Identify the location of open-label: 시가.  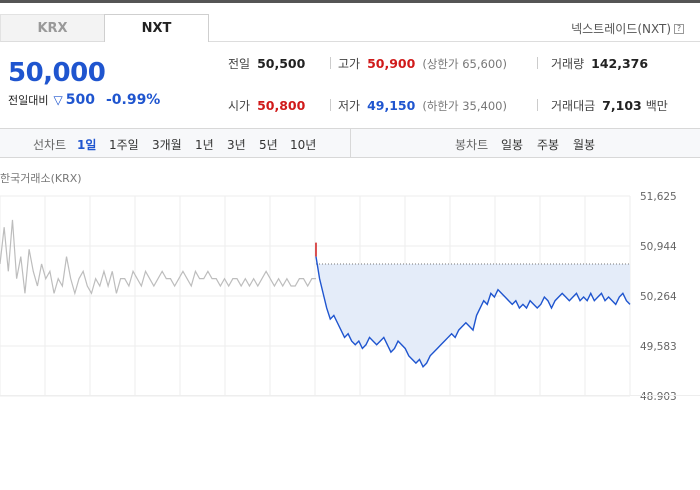
(239, 106).